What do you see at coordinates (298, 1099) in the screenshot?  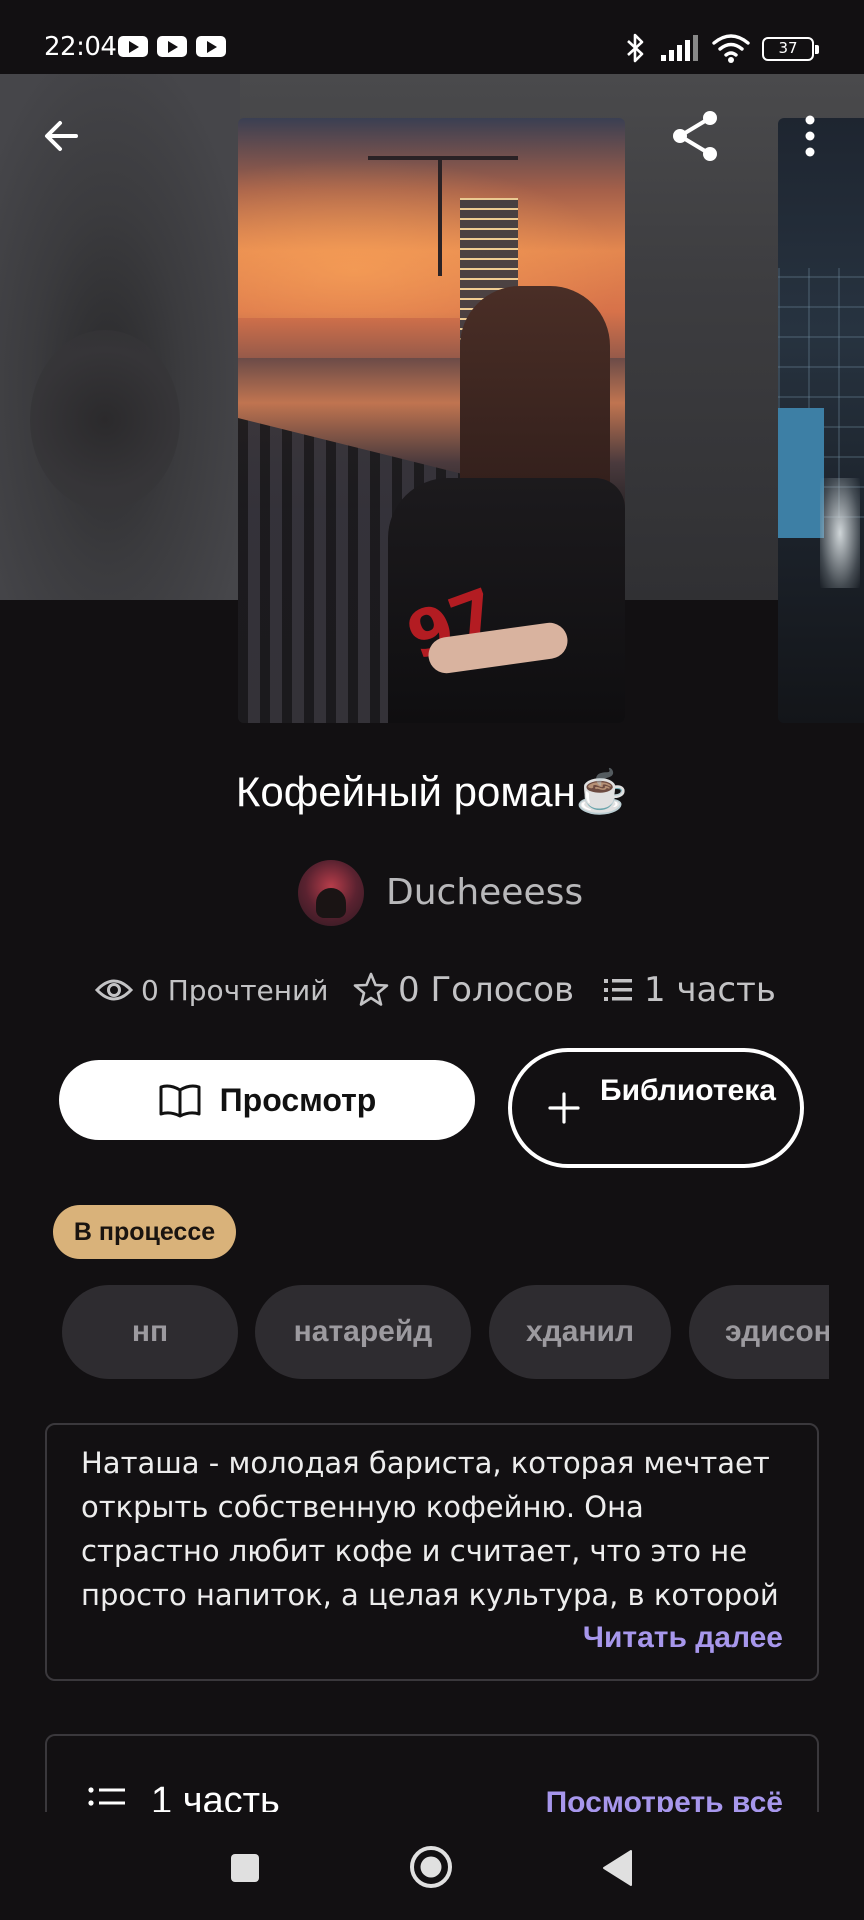 I see `read-button-label: Просмотр` at bounding box center [298, 1099].